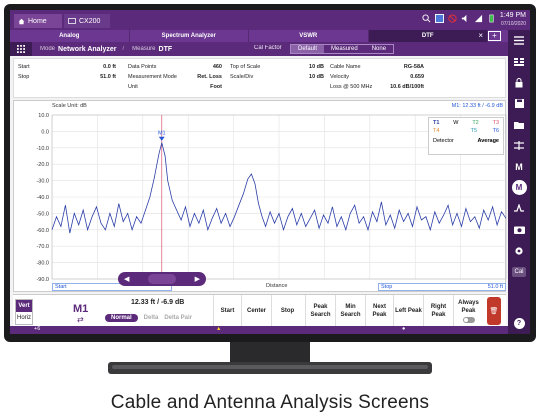 This screenshot has width=540, height=419. I want to click on mode-delta: Delta, so click(151, 318).